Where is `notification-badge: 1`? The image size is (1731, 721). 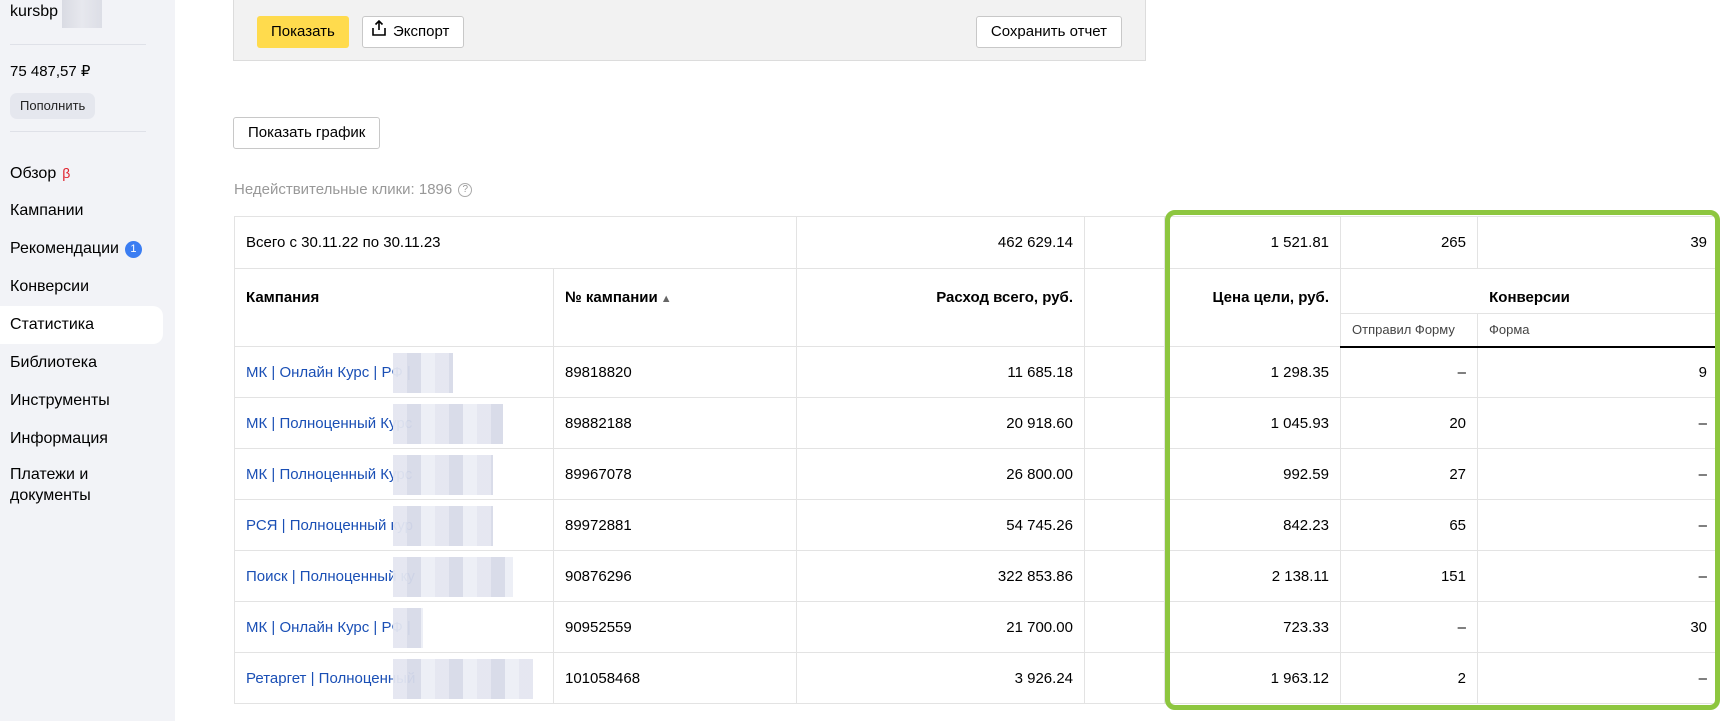
notification-badge: 1 is located at coordinates (133, 249).